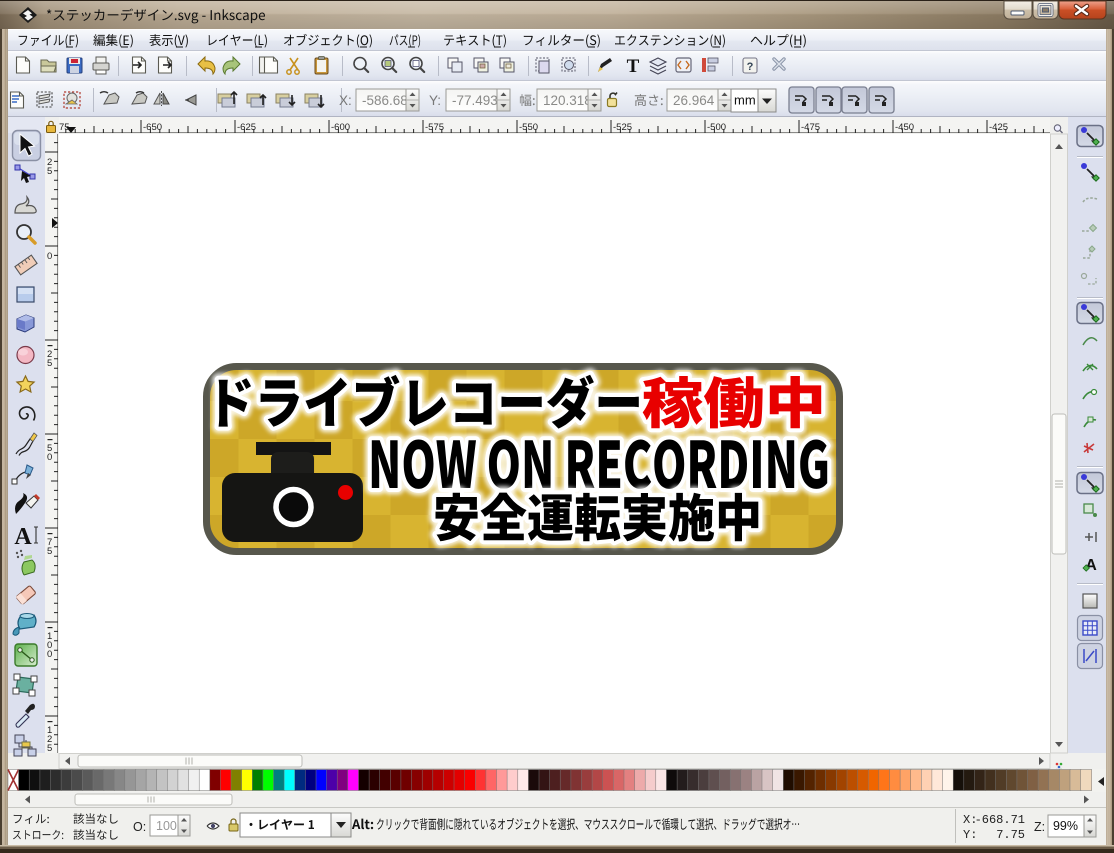  I want to click on svg-text: -425, so click(998, 127).